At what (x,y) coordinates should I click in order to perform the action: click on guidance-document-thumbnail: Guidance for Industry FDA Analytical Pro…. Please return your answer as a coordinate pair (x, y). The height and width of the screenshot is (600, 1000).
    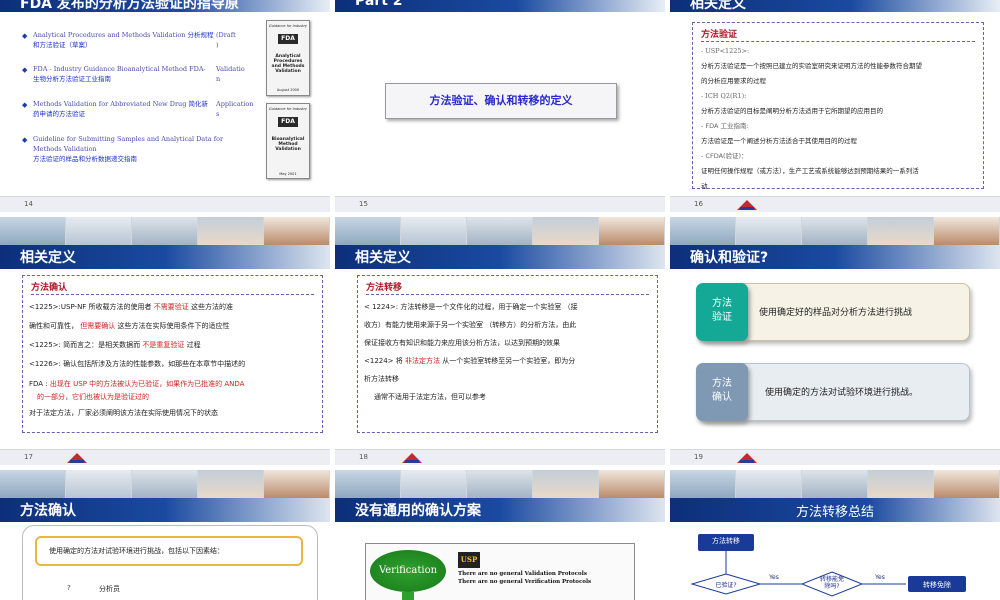
    Looking at the image, I should click on (288, 58).